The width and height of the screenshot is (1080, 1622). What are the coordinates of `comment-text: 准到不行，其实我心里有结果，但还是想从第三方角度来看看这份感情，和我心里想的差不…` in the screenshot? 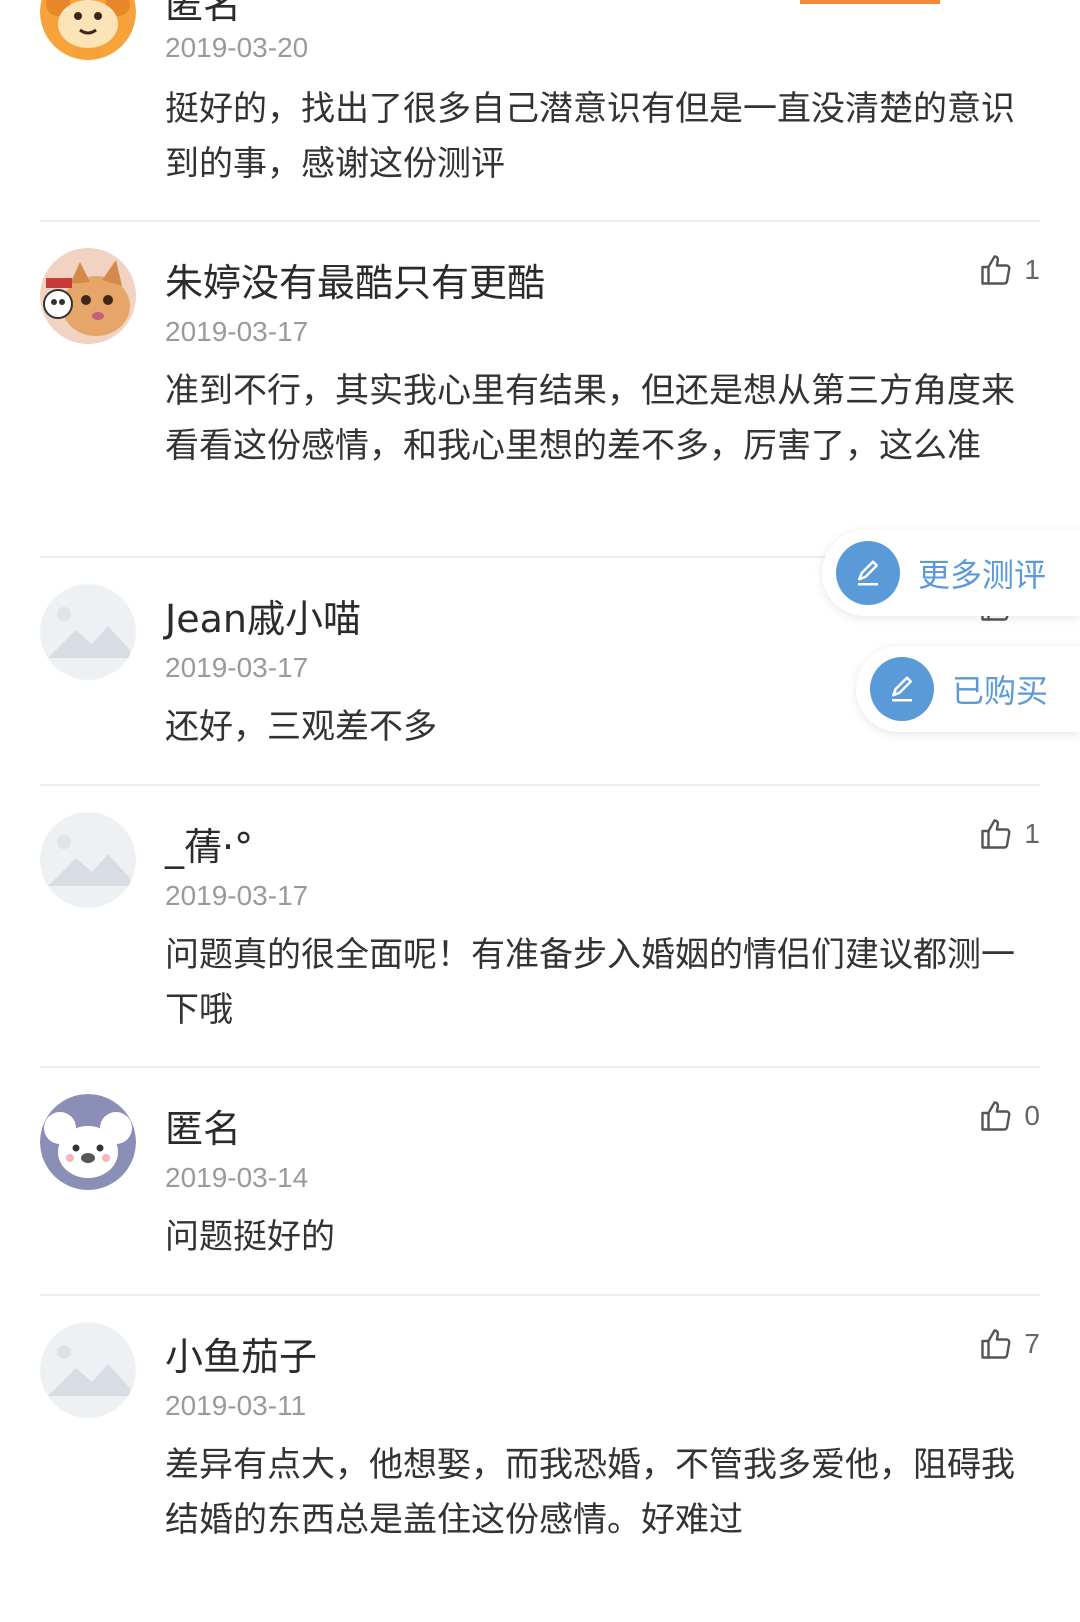 It's located at (590, 418).